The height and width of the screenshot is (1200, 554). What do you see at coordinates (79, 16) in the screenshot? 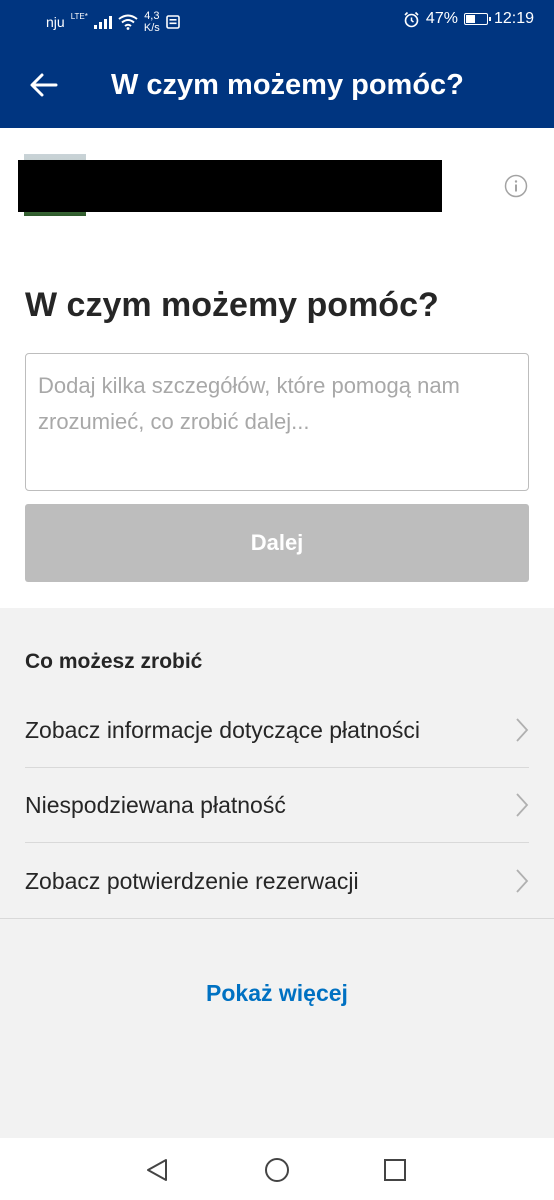
I see `network-type: LTE*` at bounding box center [79, 16].